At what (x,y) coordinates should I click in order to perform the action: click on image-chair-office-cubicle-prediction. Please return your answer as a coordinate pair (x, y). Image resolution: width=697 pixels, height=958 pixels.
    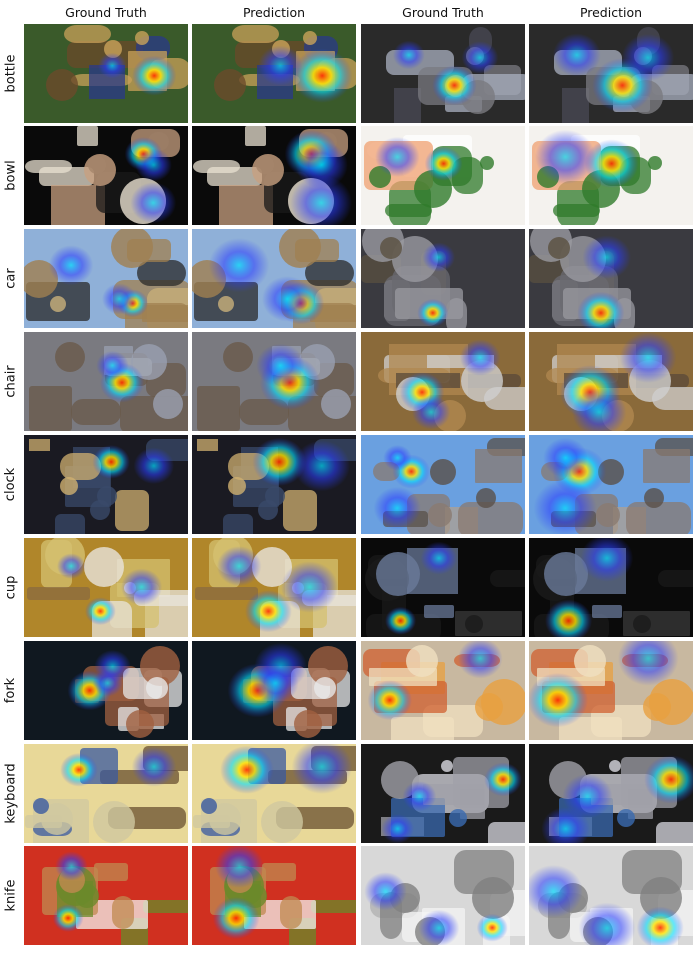
    Looking at the image, I should click on (611, 381).